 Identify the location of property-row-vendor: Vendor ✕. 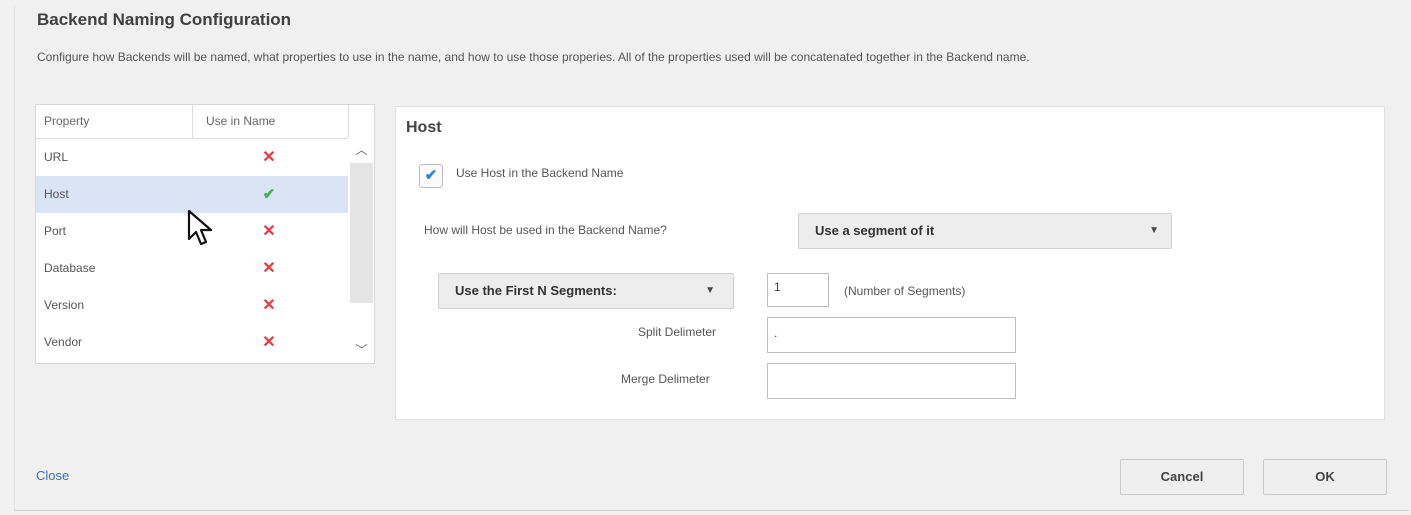
(192, 342).